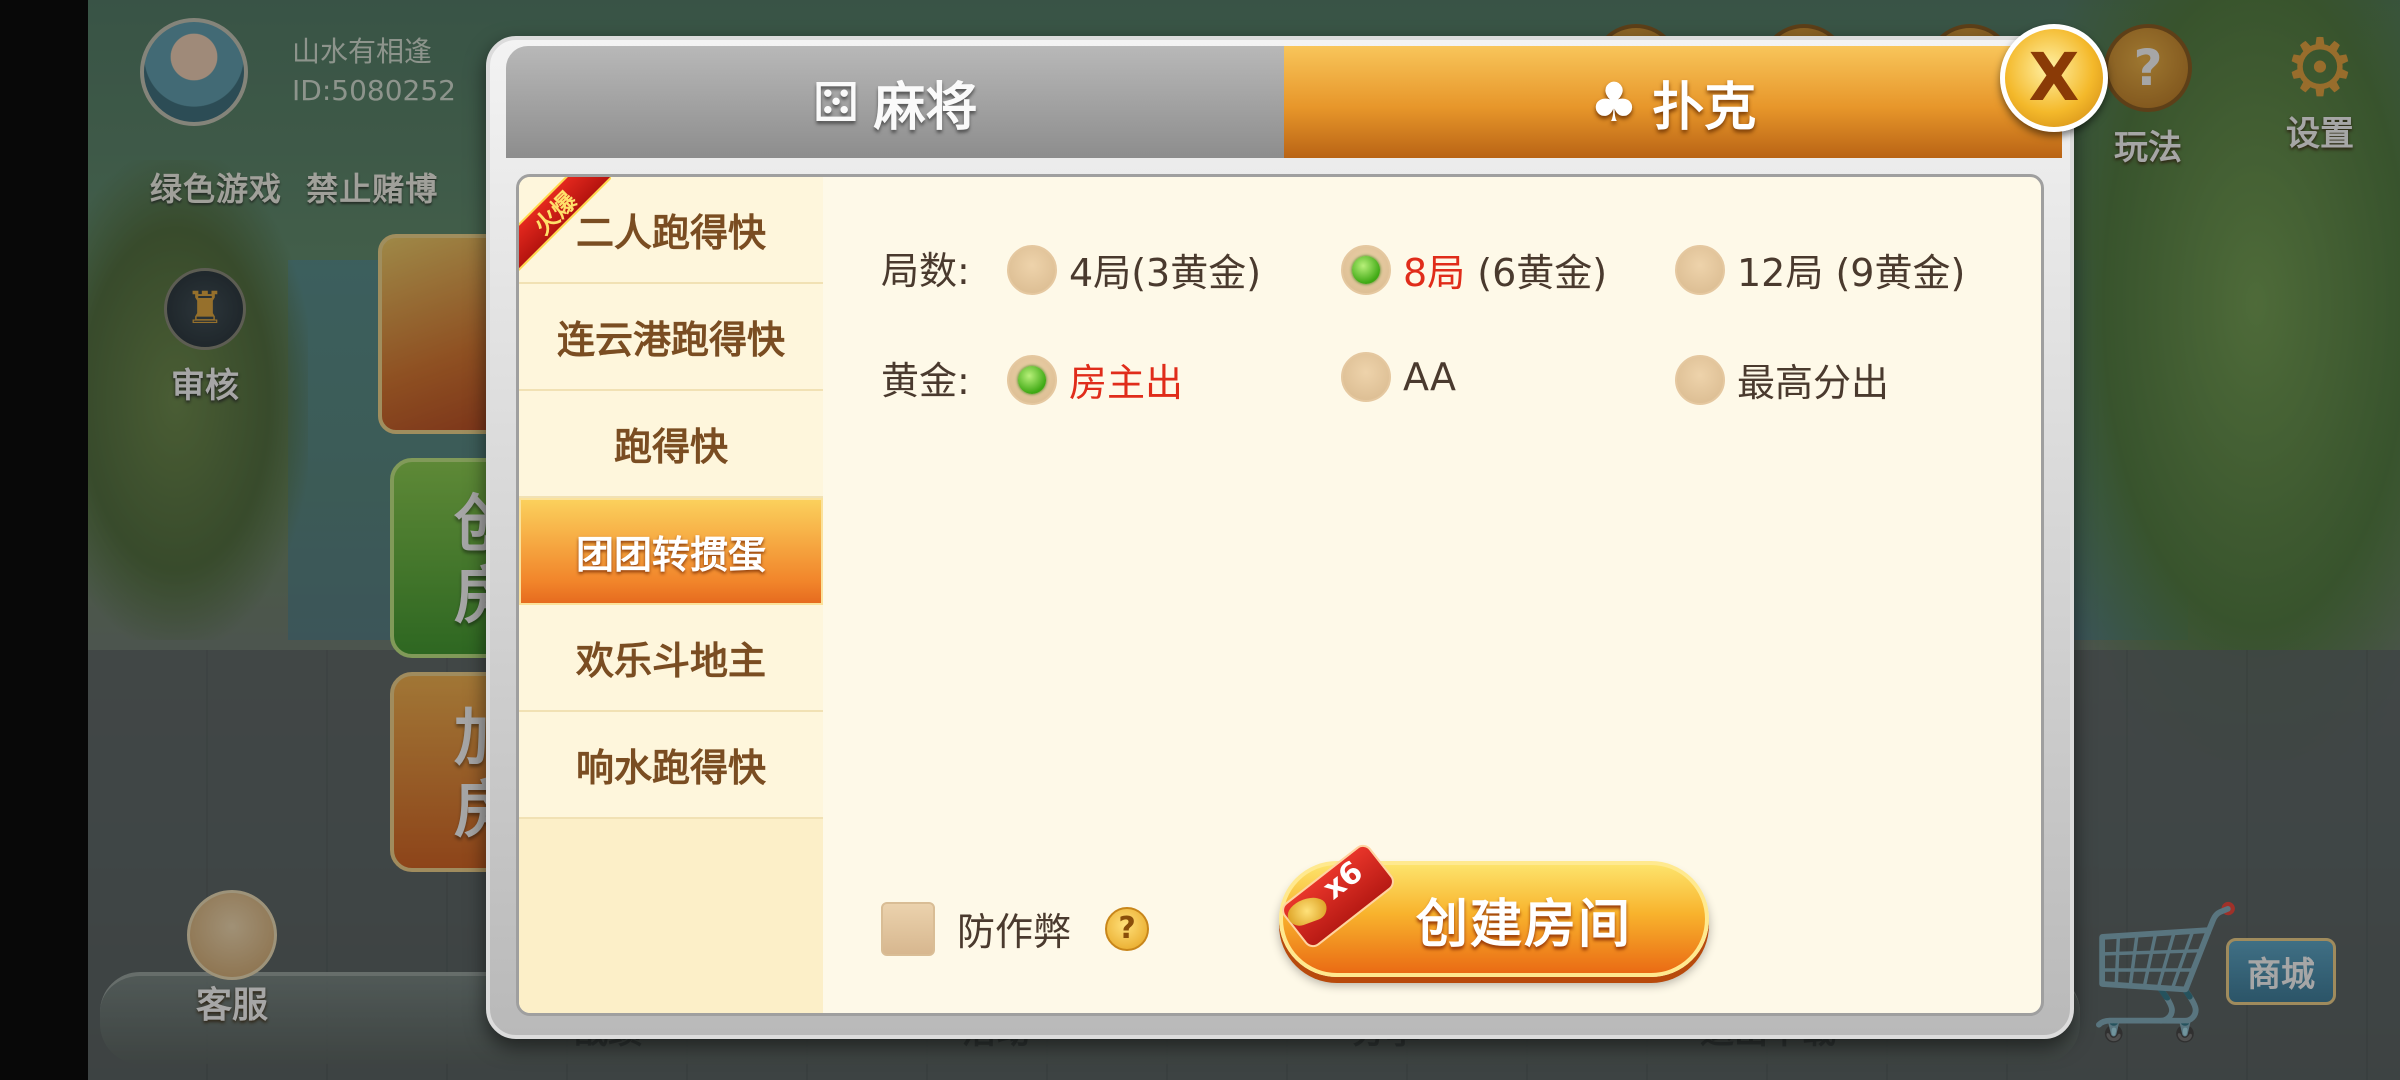 This screenshot has height=1080, width=2400. What do you see at coordinates (1398, 377) in the screenshot?
I see `gold-option-aa: AA` at bounding box center [1398, 377].